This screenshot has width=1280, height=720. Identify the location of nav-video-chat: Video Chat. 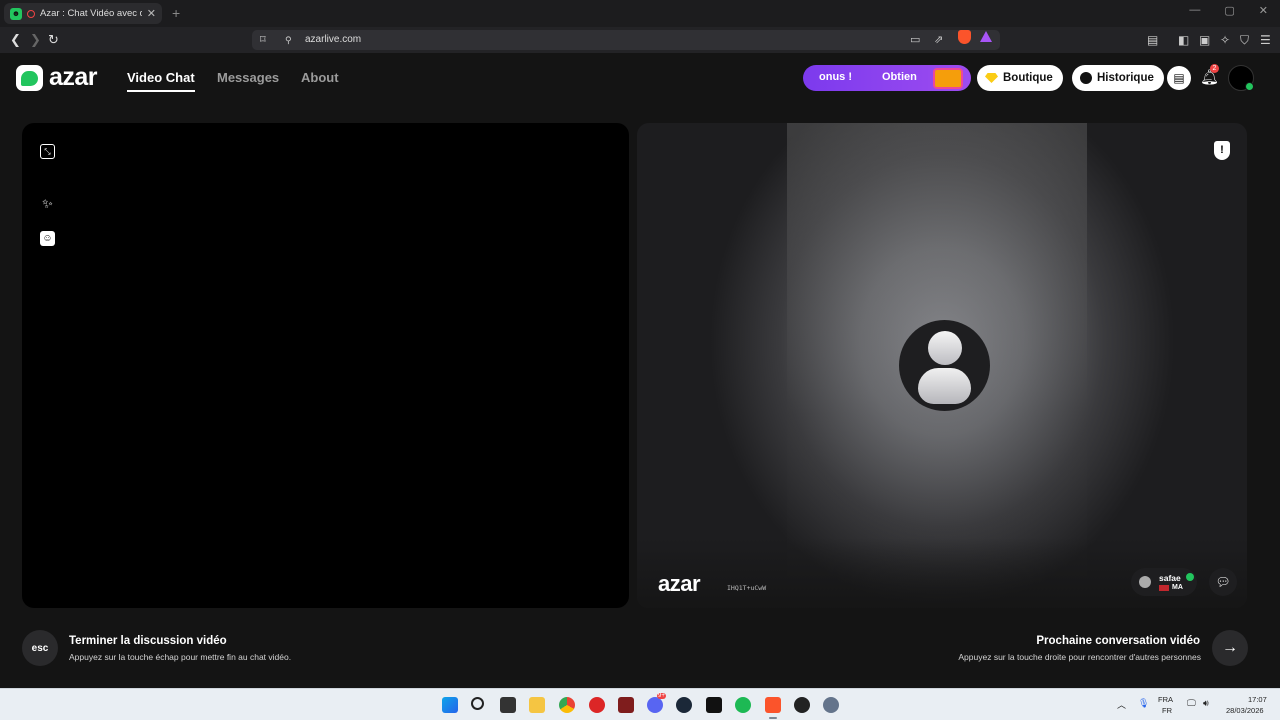
(161, 77).